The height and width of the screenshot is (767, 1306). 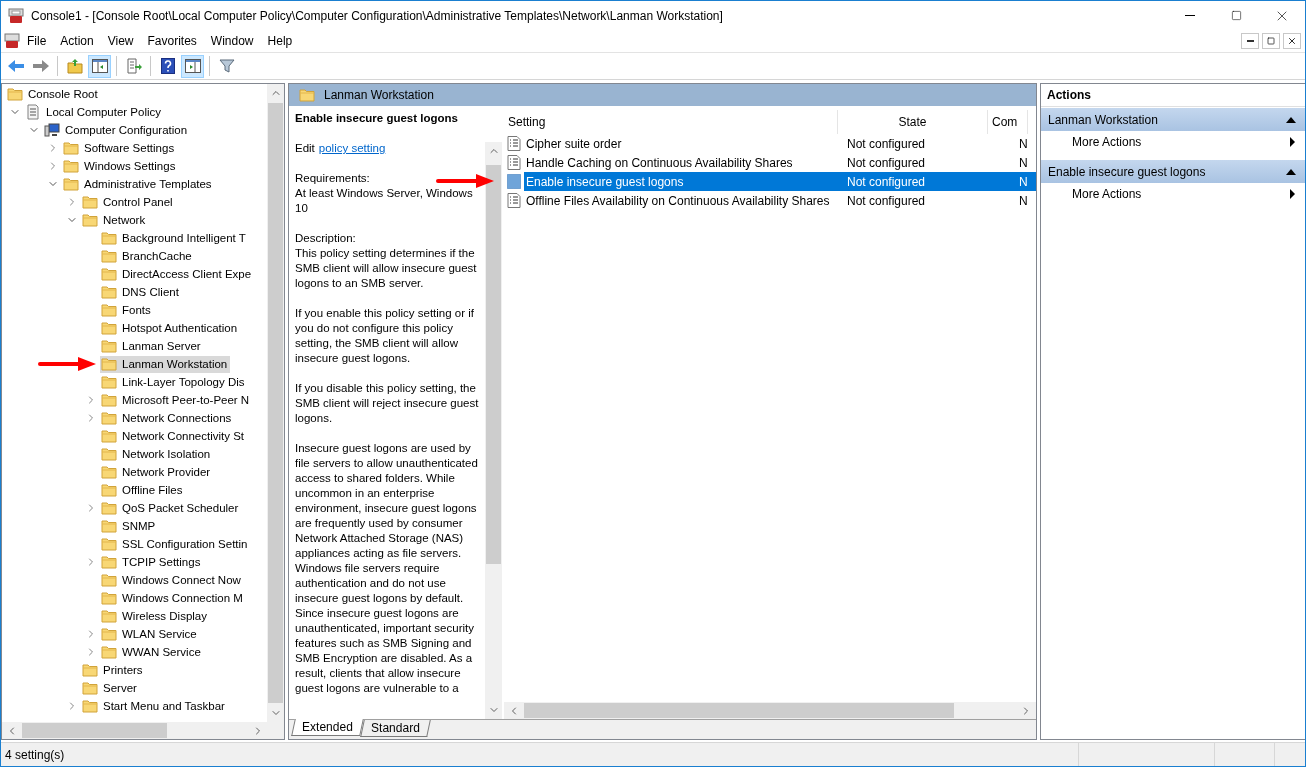 What do you see at coordinates (129, 526) in the screenshot?
I see `tree-item: SNMP` at bounding box center [129, 526].